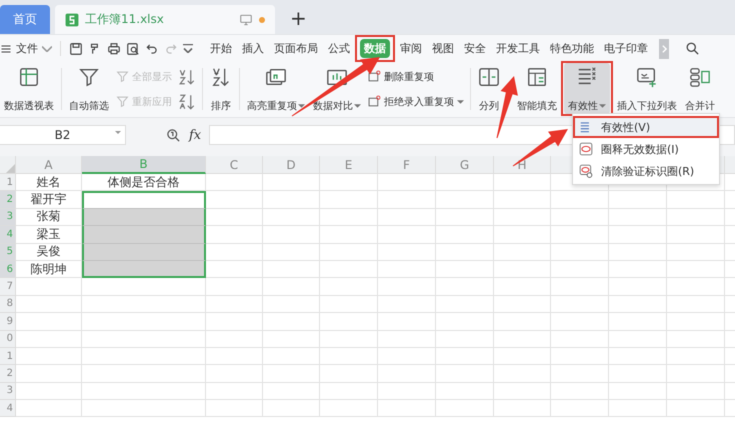  I want to click on select-all-button, so click(8, 165).